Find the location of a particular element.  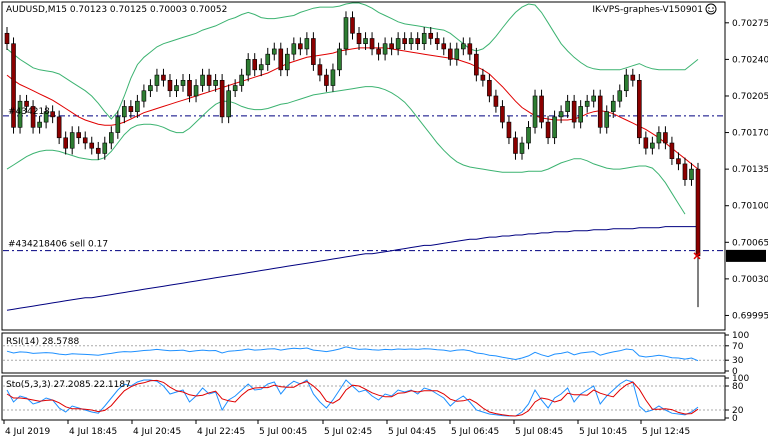

price-tick-label: 0.70170 is located at coordinates (750, 134).